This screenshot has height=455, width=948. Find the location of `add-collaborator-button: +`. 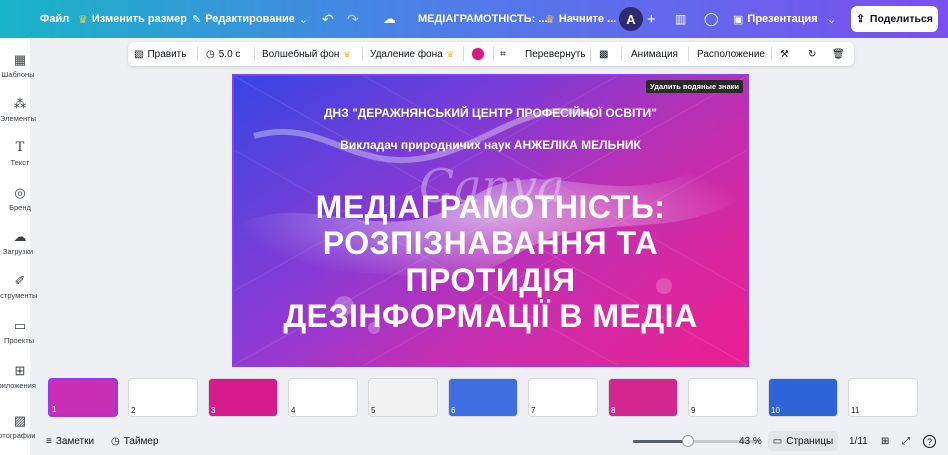

add-collaborator-button: + is located at coordinates (651, 19).